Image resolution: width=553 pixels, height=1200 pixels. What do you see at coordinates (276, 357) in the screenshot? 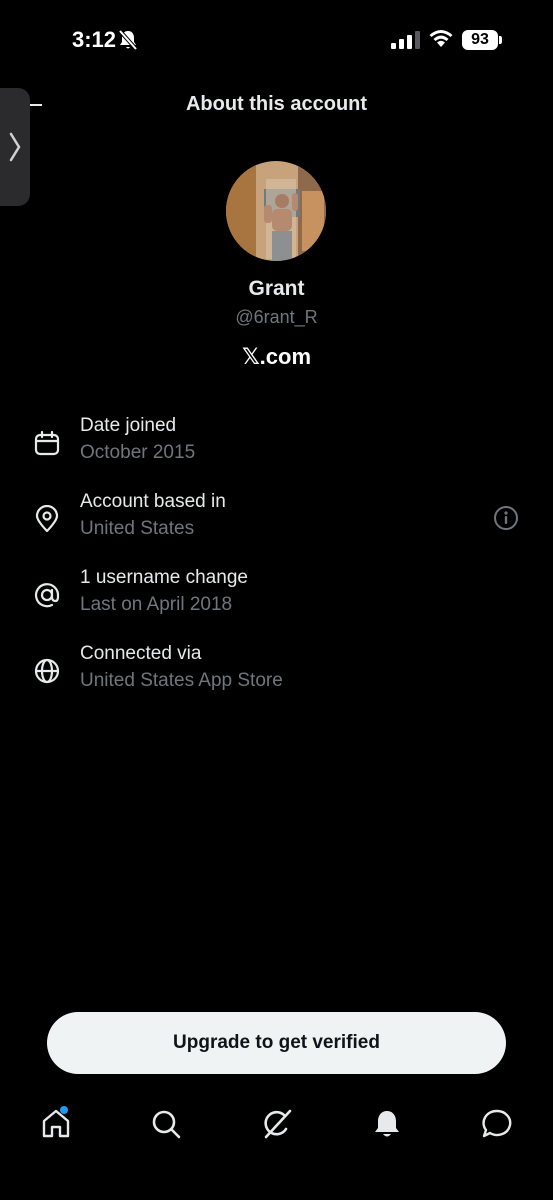
I see `site-link: 𝕏.com` at bounding box center [276, 357].